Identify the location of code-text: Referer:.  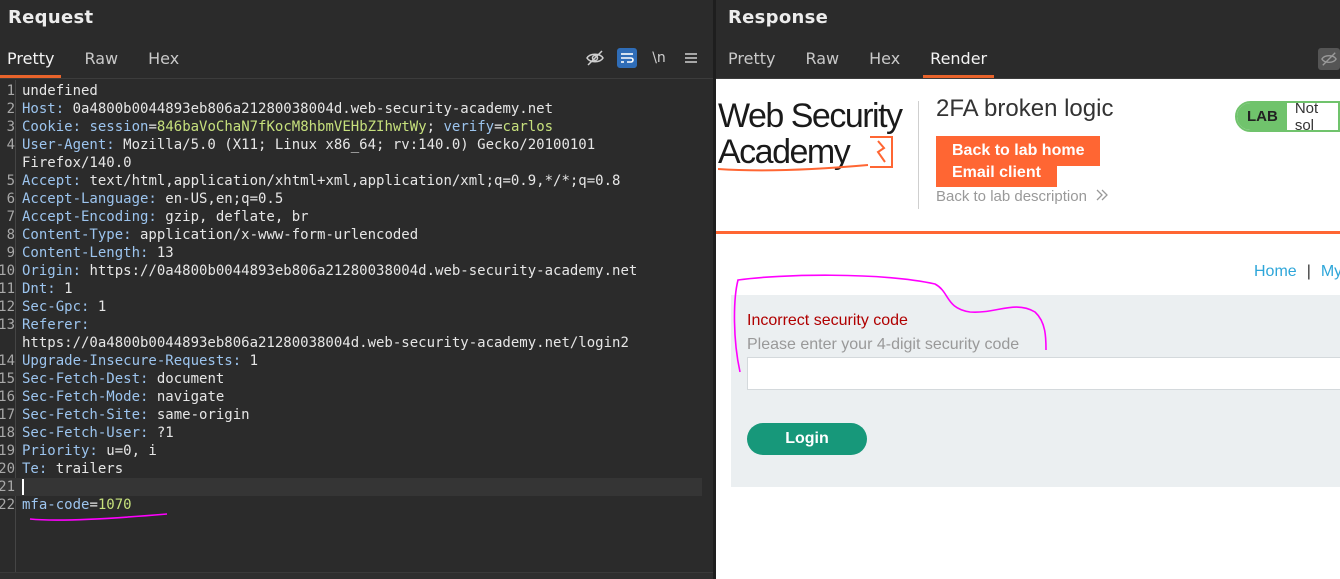
(55, 325).